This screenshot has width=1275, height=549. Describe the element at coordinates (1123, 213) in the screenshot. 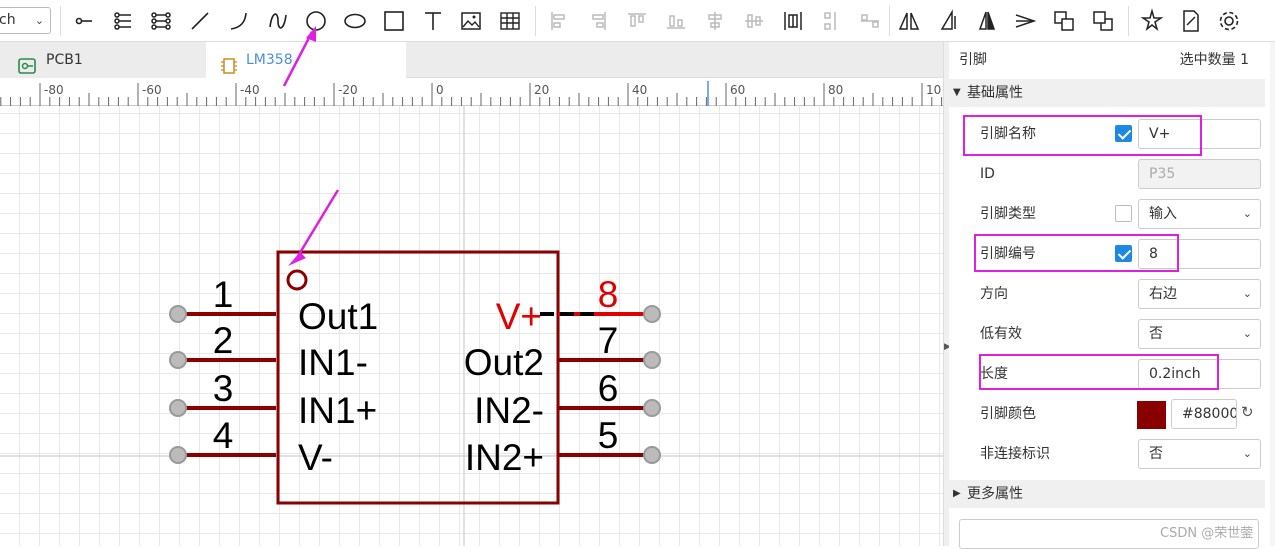

I see `pin-type-visible-checkbox` at that location.